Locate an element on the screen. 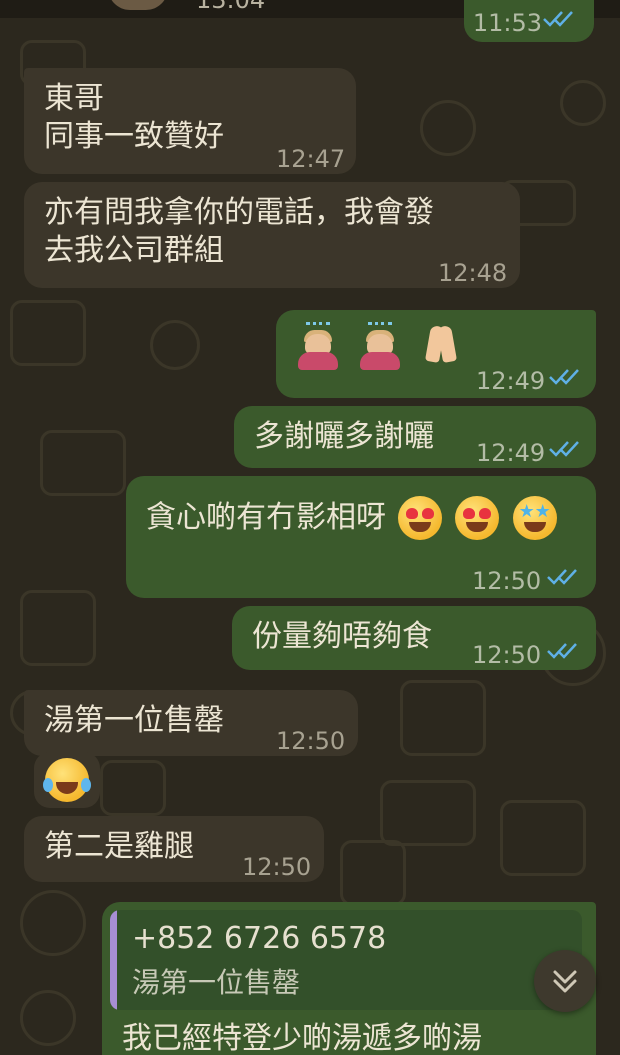 This screenshot has width=620, height=1055. message-text: 湯第一位售罄 is located at coordinates (134, 720).